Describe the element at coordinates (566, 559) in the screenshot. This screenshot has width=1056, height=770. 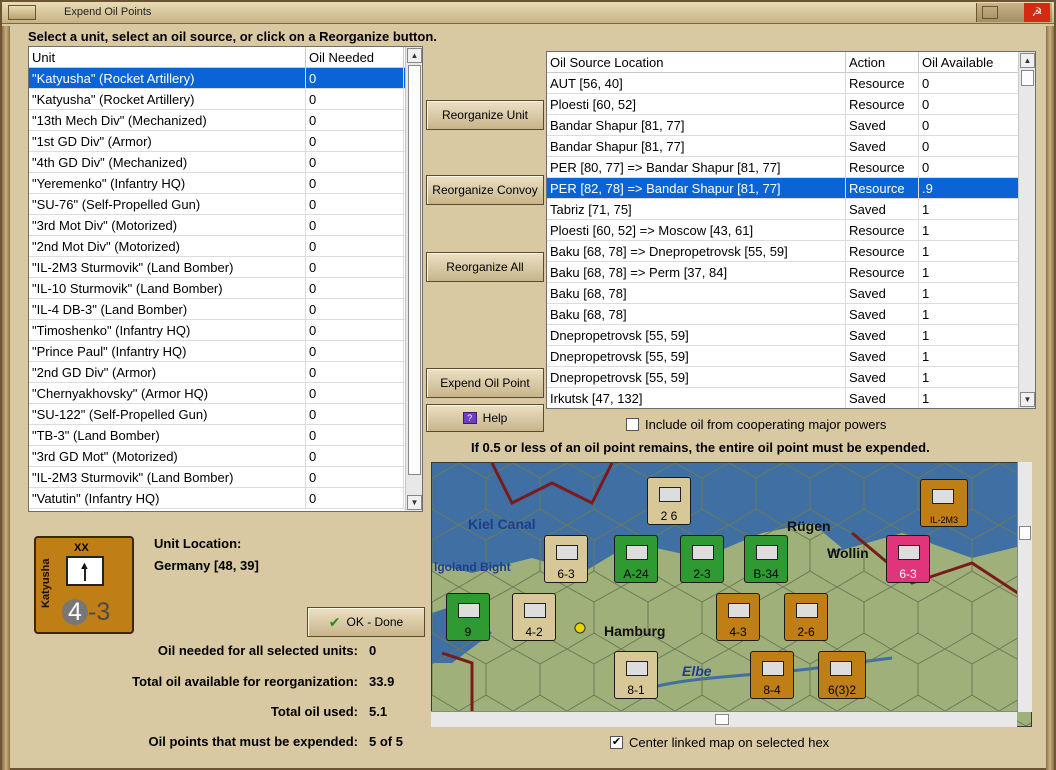
I see `map-counter-royal-inf: 6-3` at that location.